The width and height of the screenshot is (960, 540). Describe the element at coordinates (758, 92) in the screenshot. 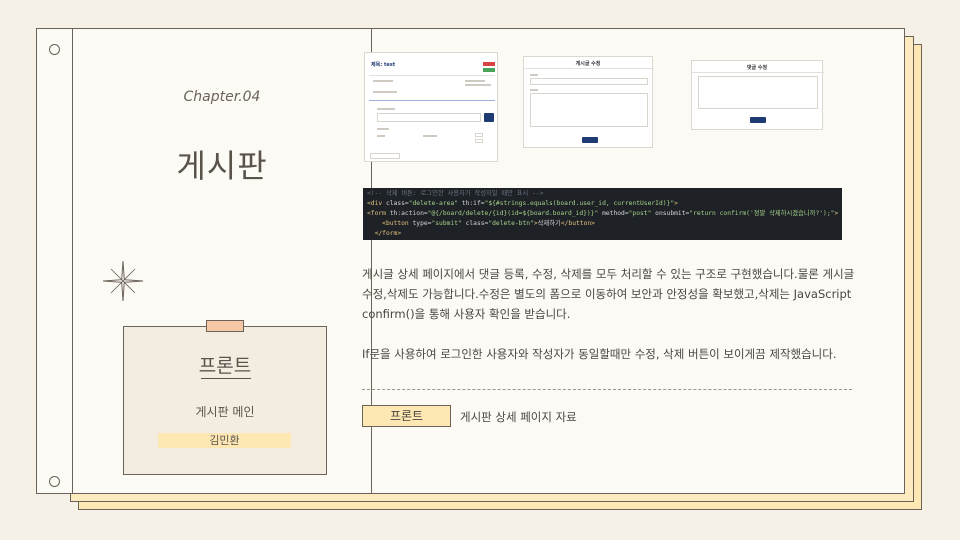

I see `comment-textarea-thumb` at that location.